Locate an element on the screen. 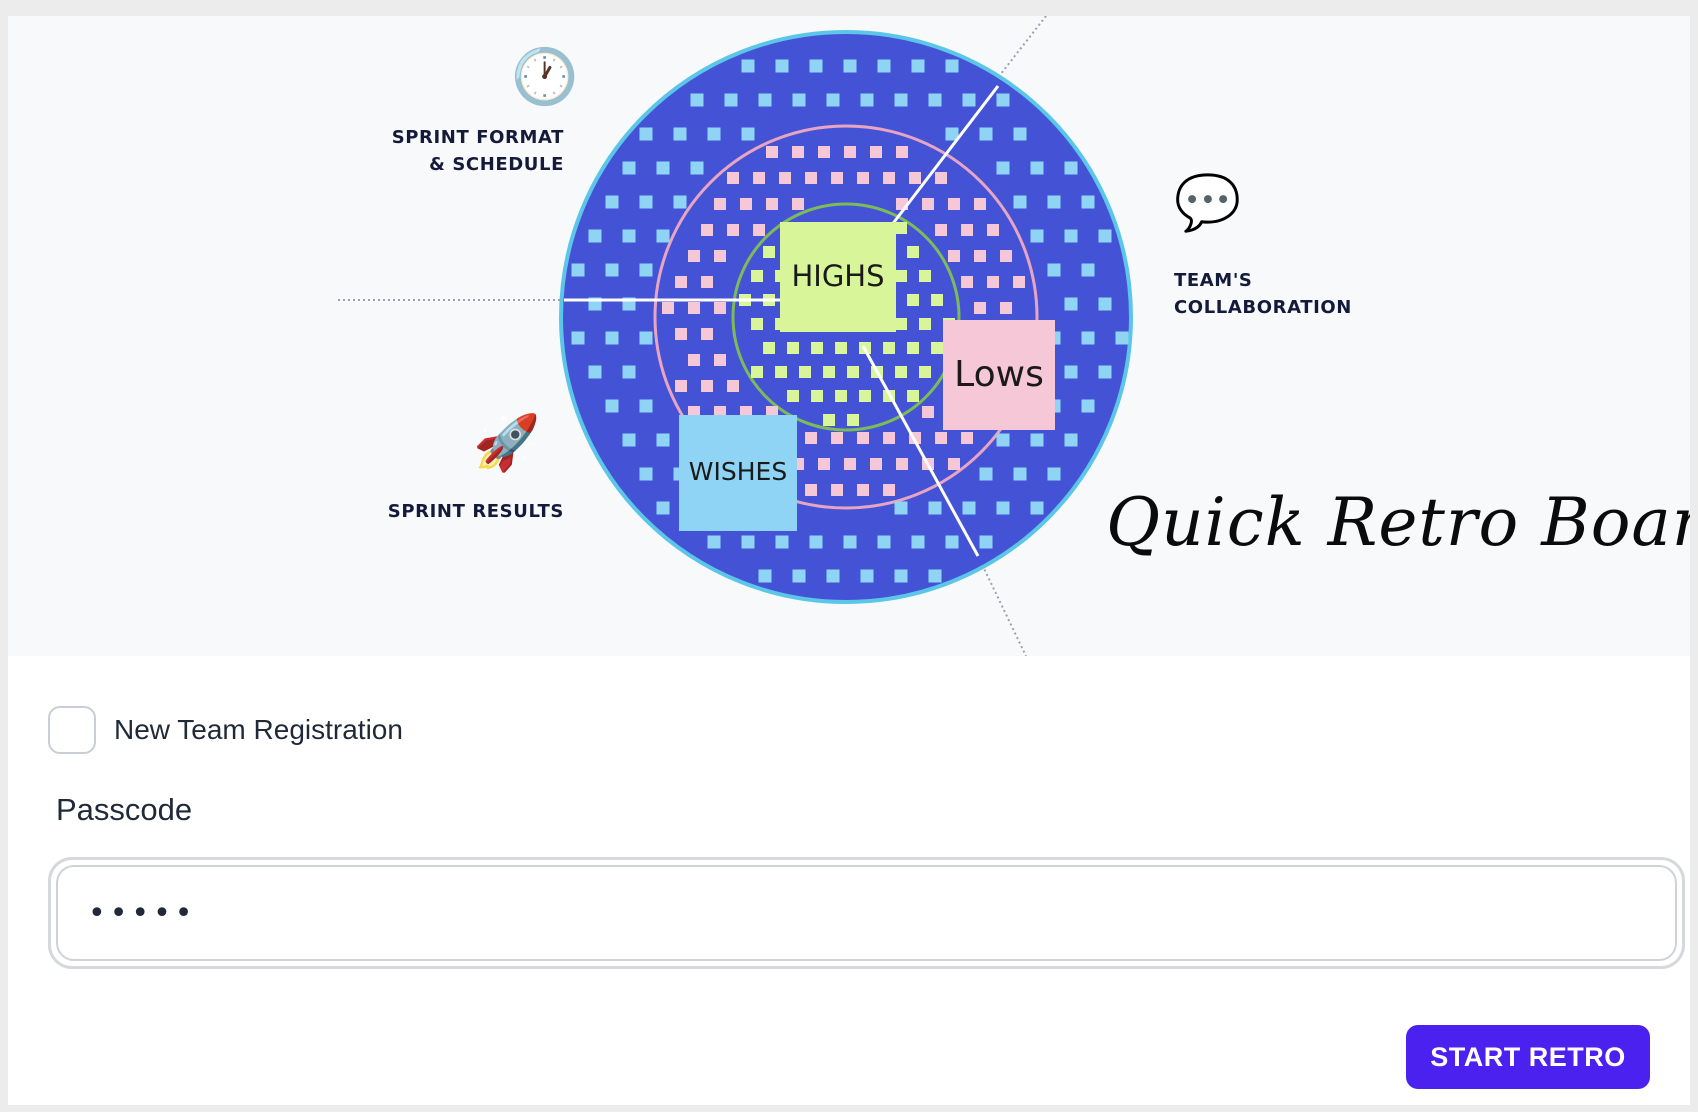  lows-label: Lows is located at coordinates (999, 374).